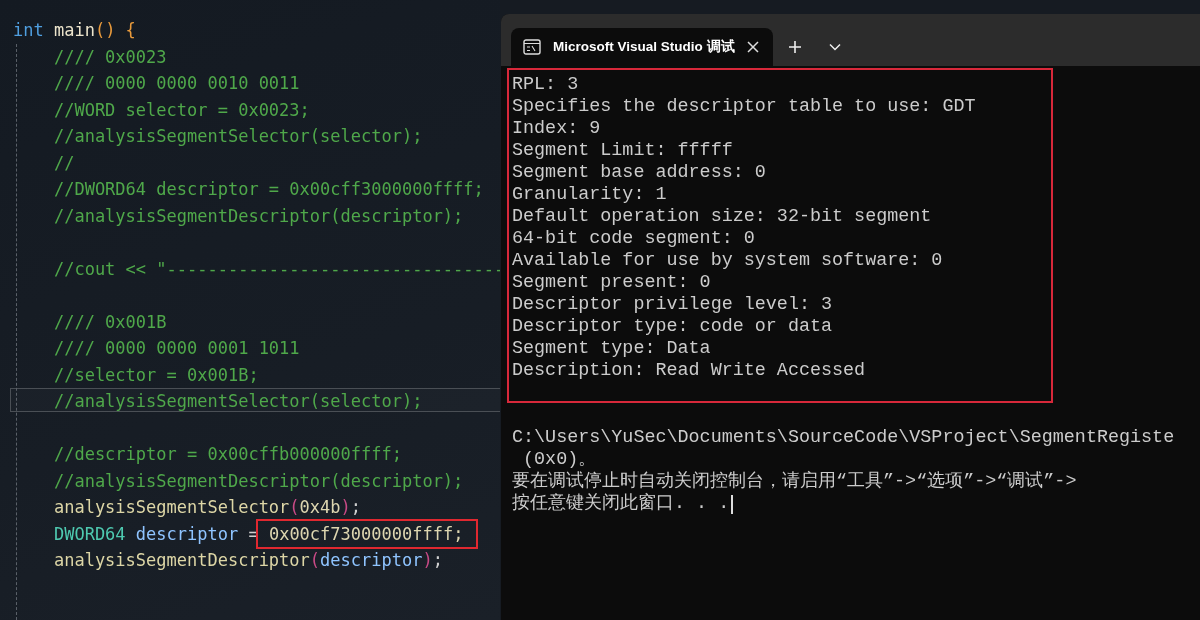 The height and width of the screenshot is (620, 1200). I want to click on code-line: //, so click(64, 162).